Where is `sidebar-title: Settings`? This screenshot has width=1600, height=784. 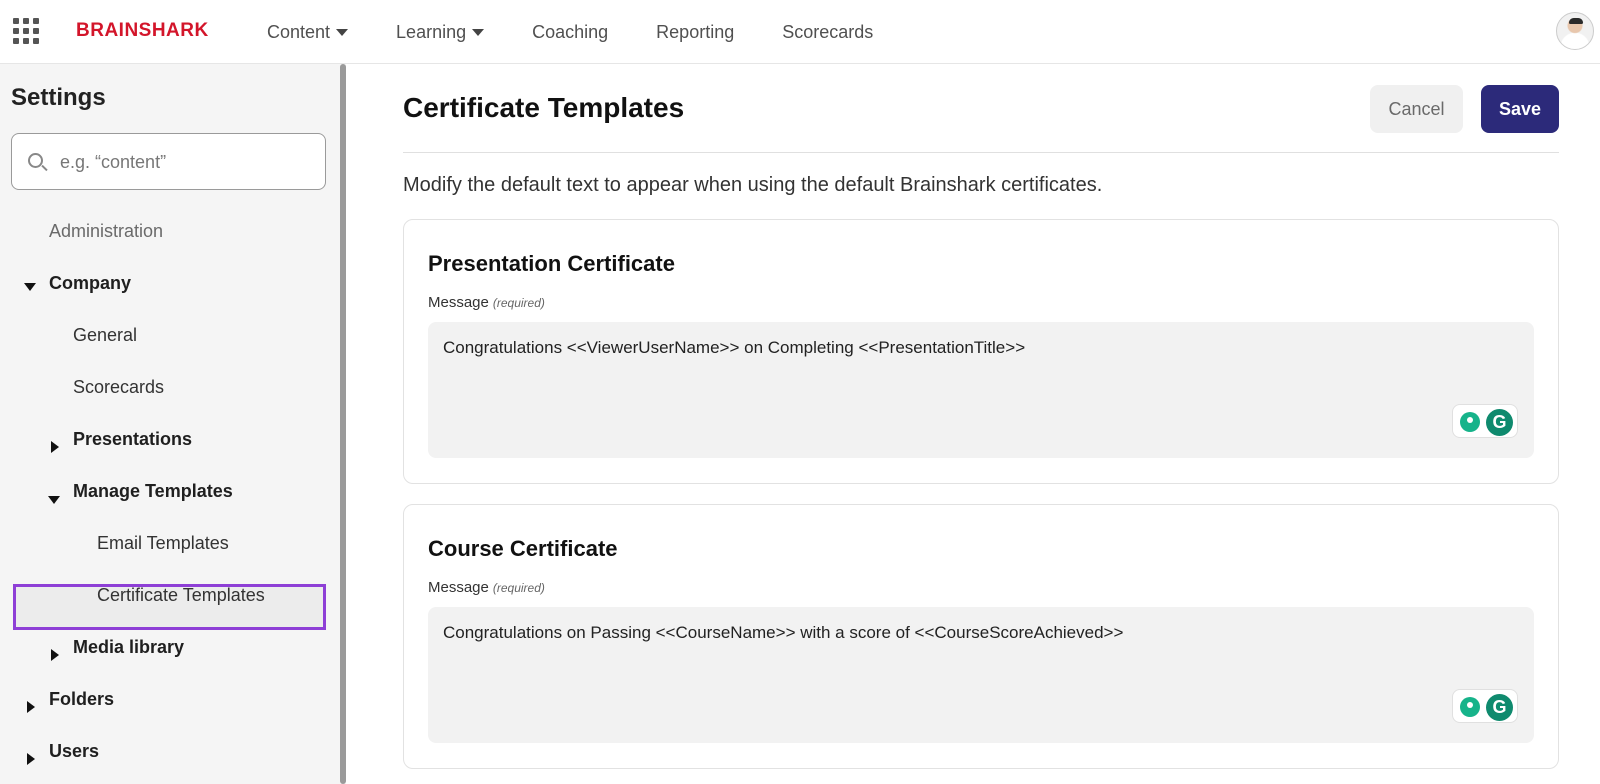
sidebar-title: Settings is located at coordinates (58, 97).